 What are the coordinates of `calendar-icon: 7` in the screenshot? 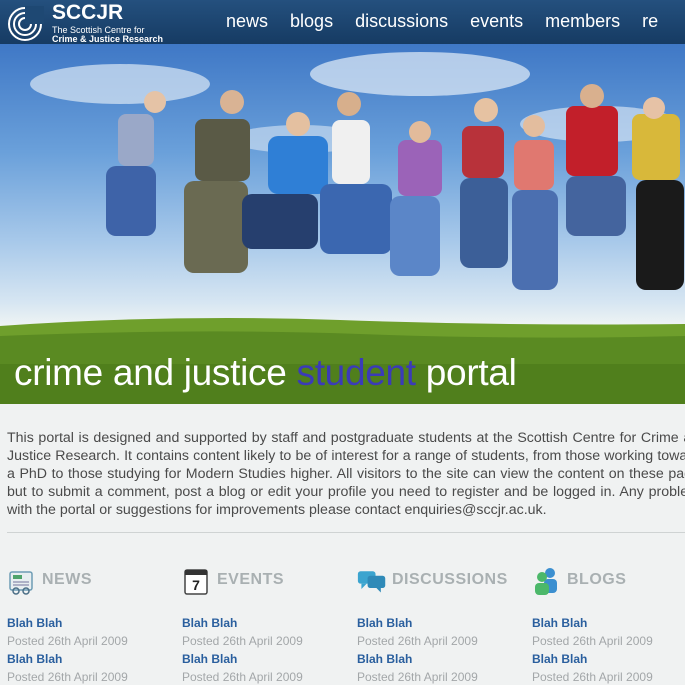 It's located at (196, 582).